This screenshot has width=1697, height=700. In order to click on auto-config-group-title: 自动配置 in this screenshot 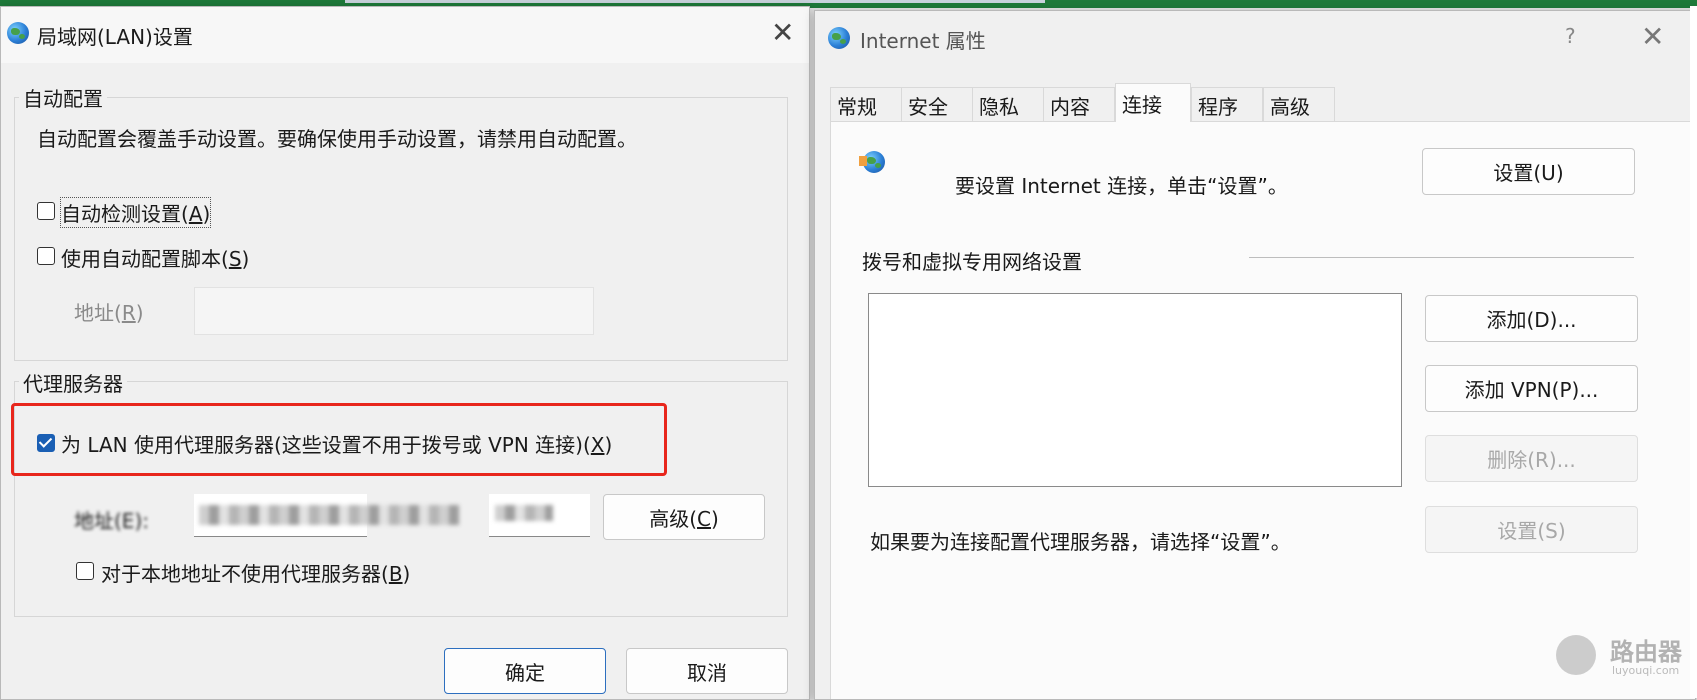, I will do `click(63, 97)`.